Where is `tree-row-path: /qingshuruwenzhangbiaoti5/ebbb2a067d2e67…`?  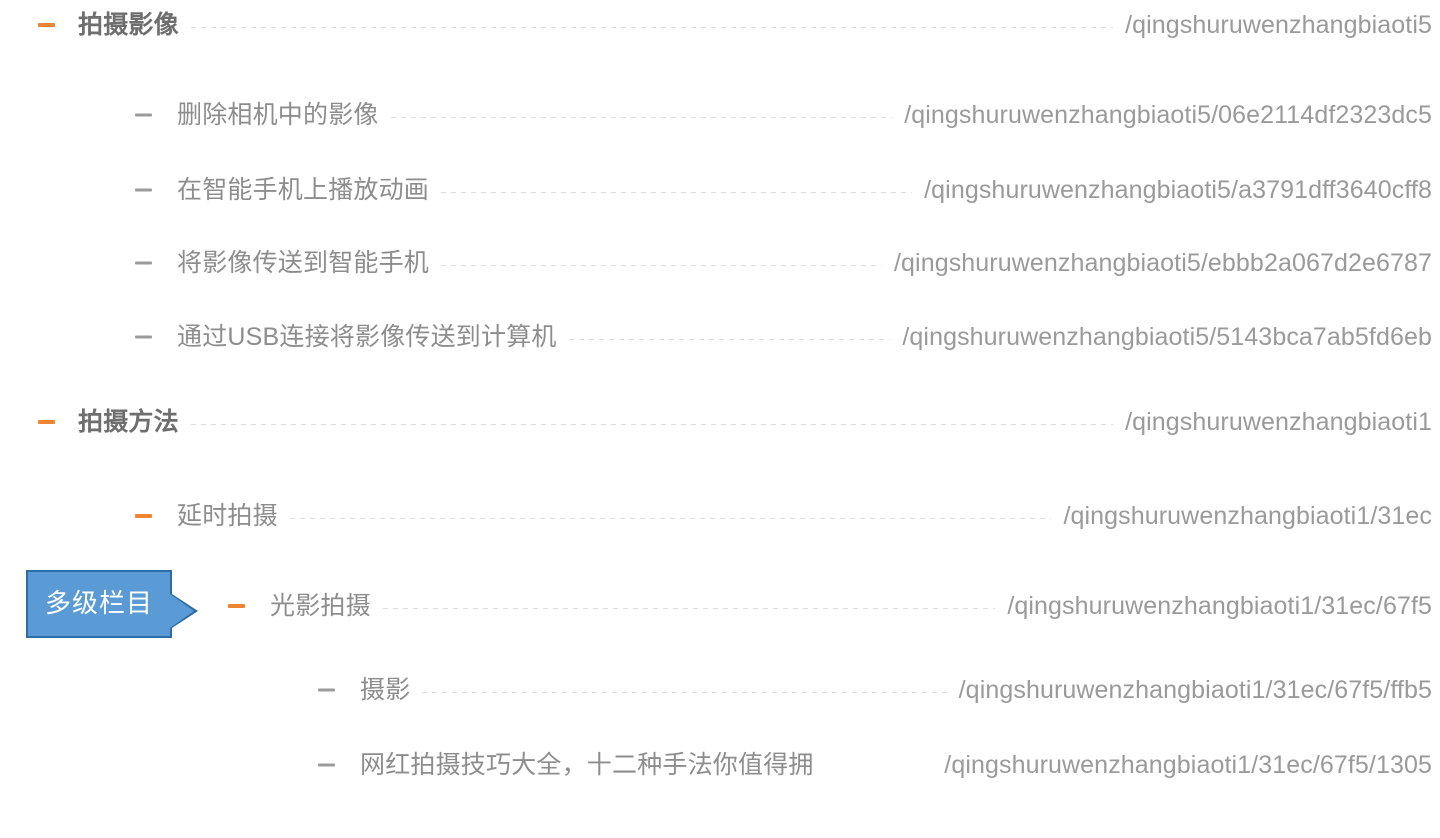
tree-row-path: /qingshuruwenzhangbiaoti5/ebbb2a067d2e67… is located at coordinates (1162, 263).